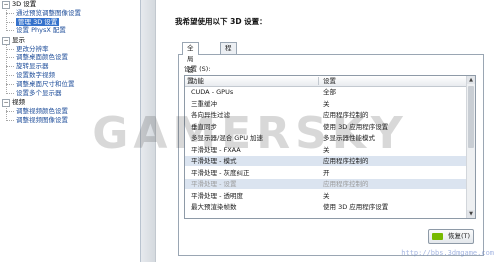 The height and width of the screenshot is (262, 500). I want to click on page-heading: 我希望使用以下 3D 设置：, so click(221, 21).